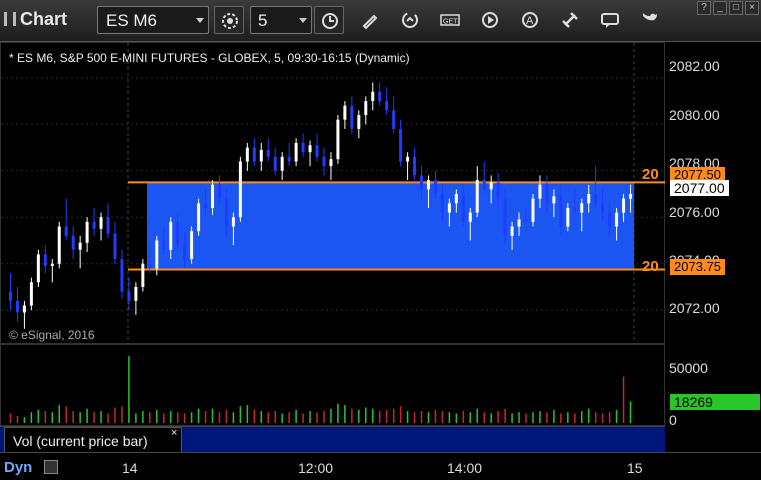  What do you see at coordinates (697, 267) in the screenshot?
I see `lower-zone-price-label: 2073.75` at bounding box center [697, 267].